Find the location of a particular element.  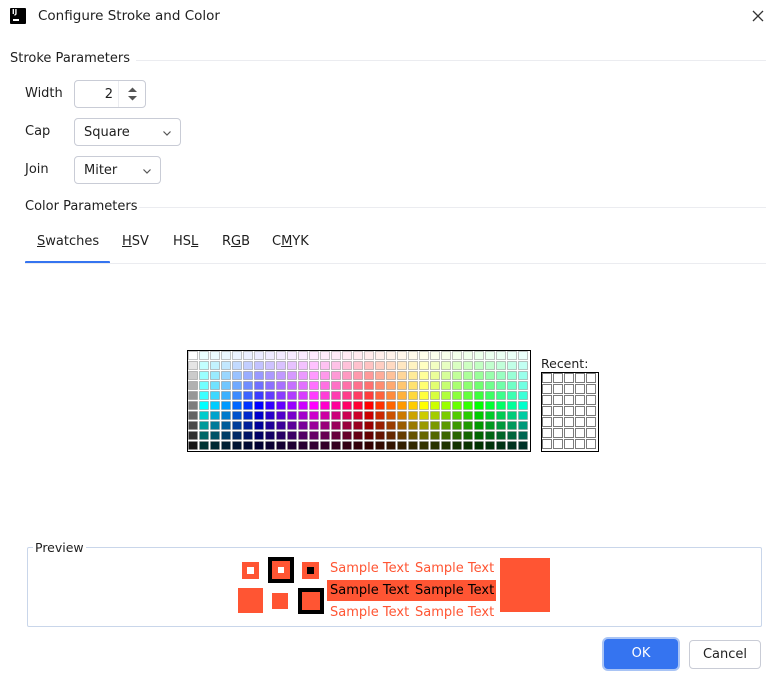

tab-hsv: HSV is located at coordinates (135, 241).